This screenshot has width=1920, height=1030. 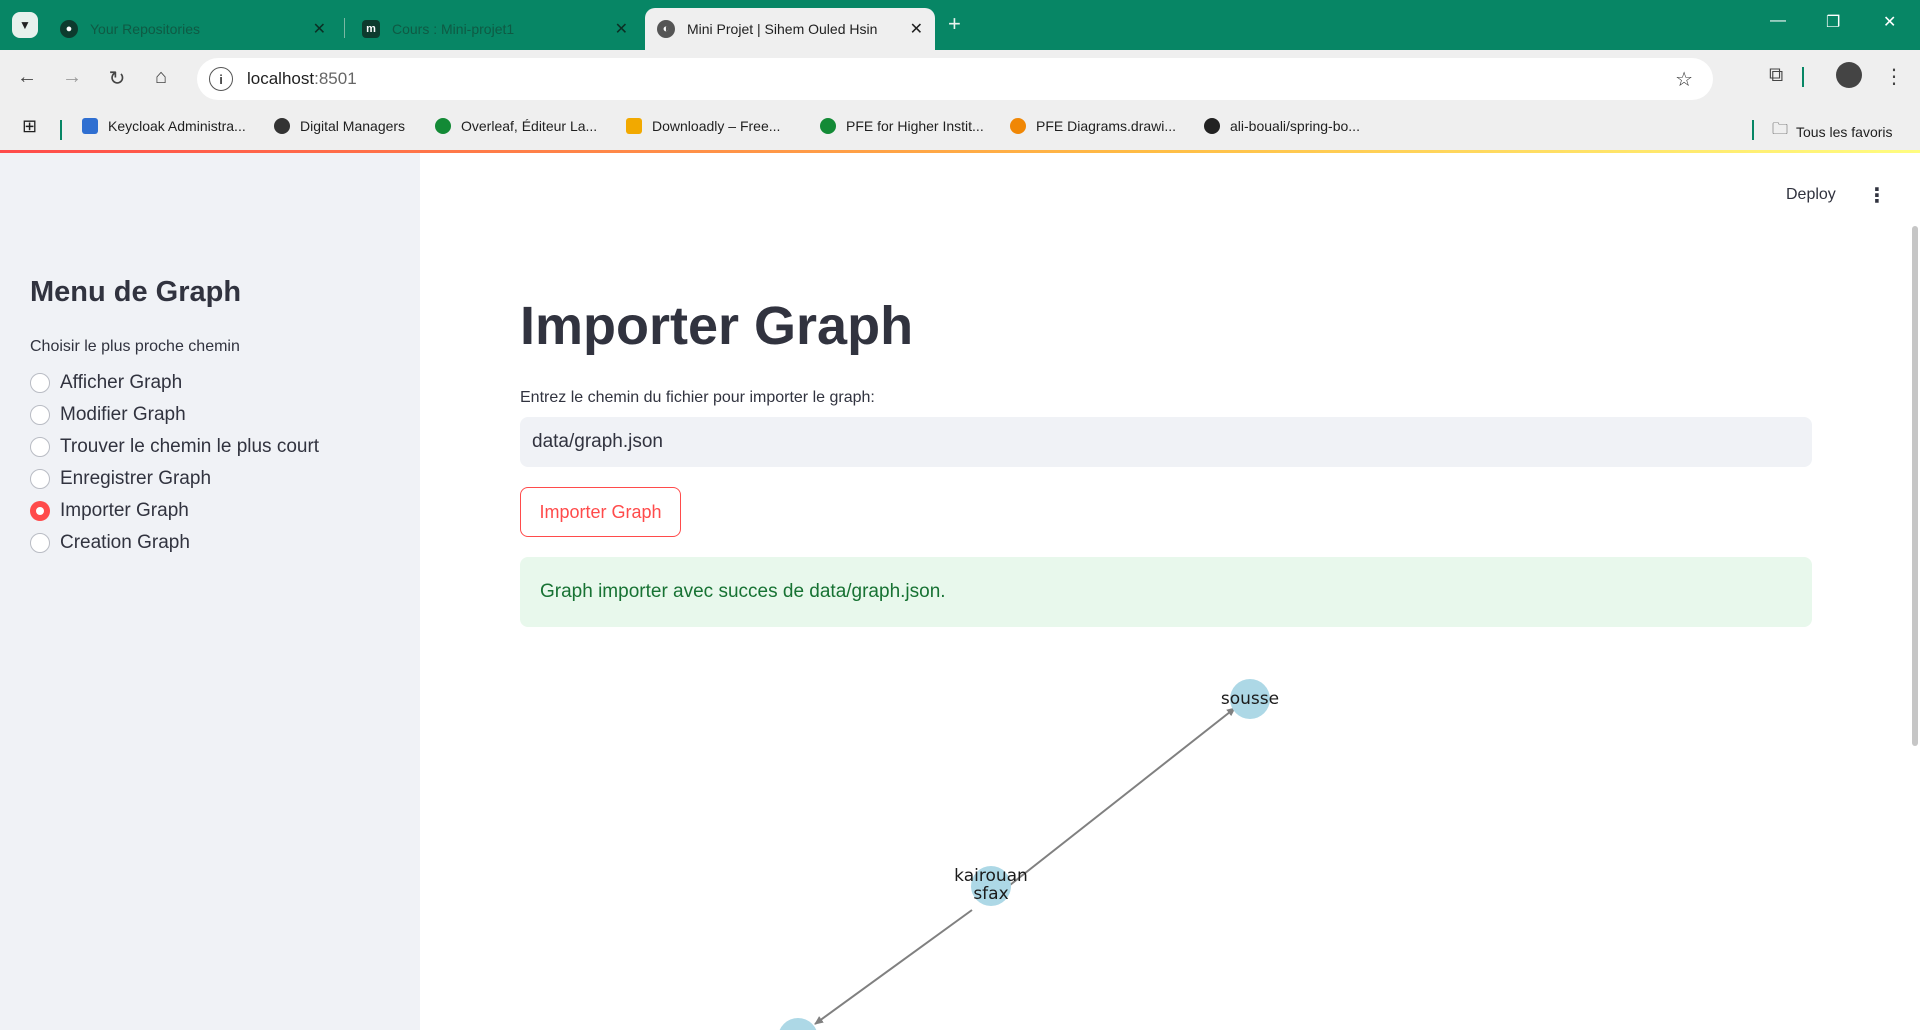 What do you see at coordinates (335, 78) in the screenshot?
I see `url-port: :8501` at bounding box center [335, 78].